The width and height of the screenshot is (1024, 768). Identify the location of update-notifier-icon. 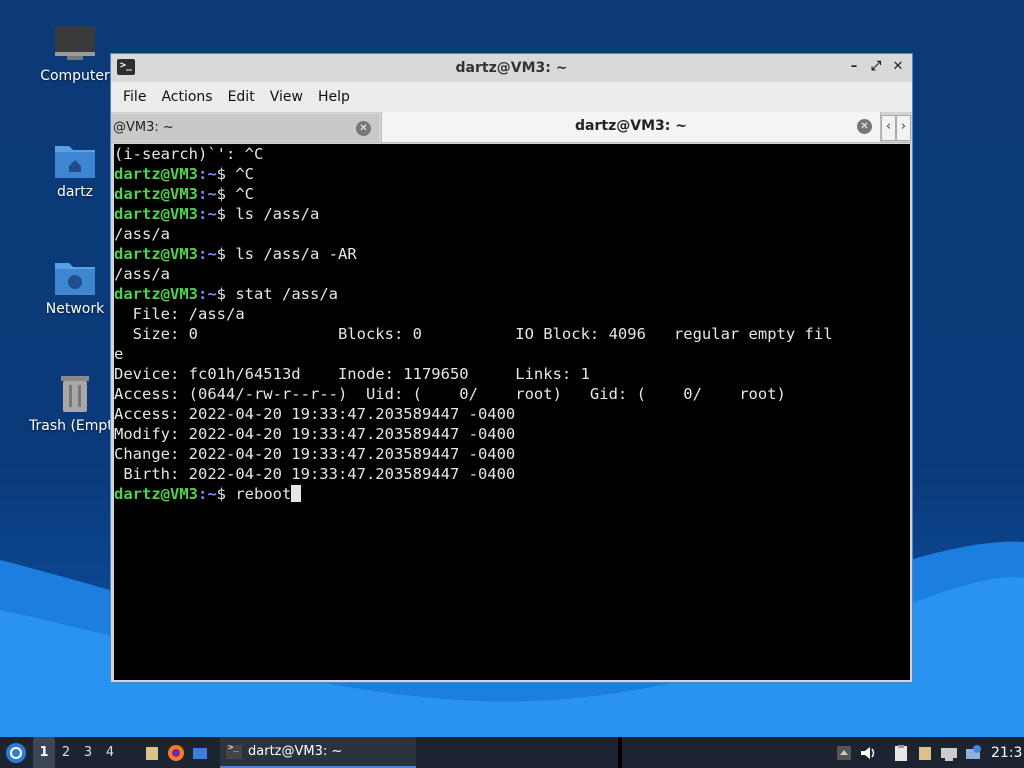
(925, 753).